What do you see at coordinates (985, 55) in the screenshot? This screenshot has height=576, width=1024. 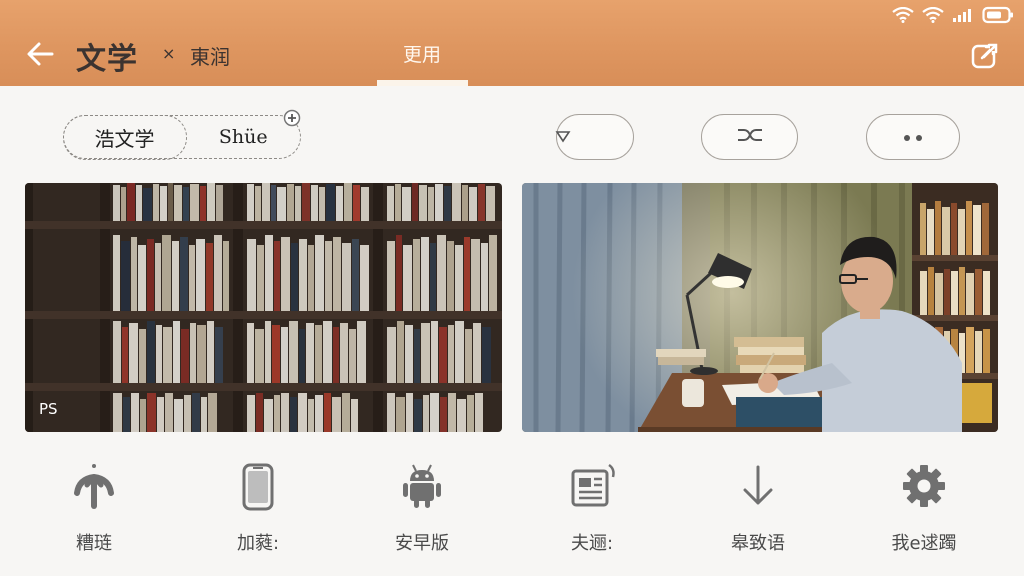 I see `share-icon` at bounding box center [985, 55].